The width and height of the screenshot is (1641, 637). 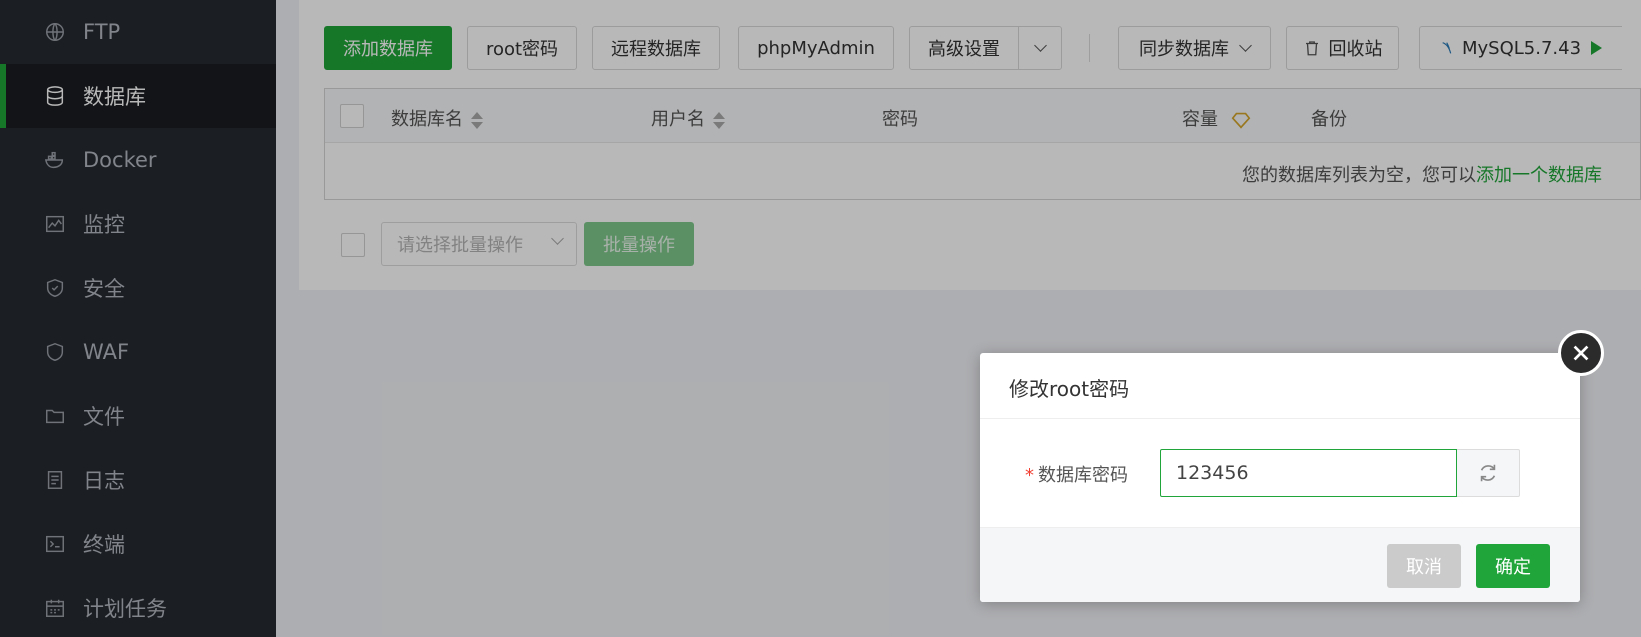 I want to click on field-label-text: 数据库密码, so click(x=1083, y=475).